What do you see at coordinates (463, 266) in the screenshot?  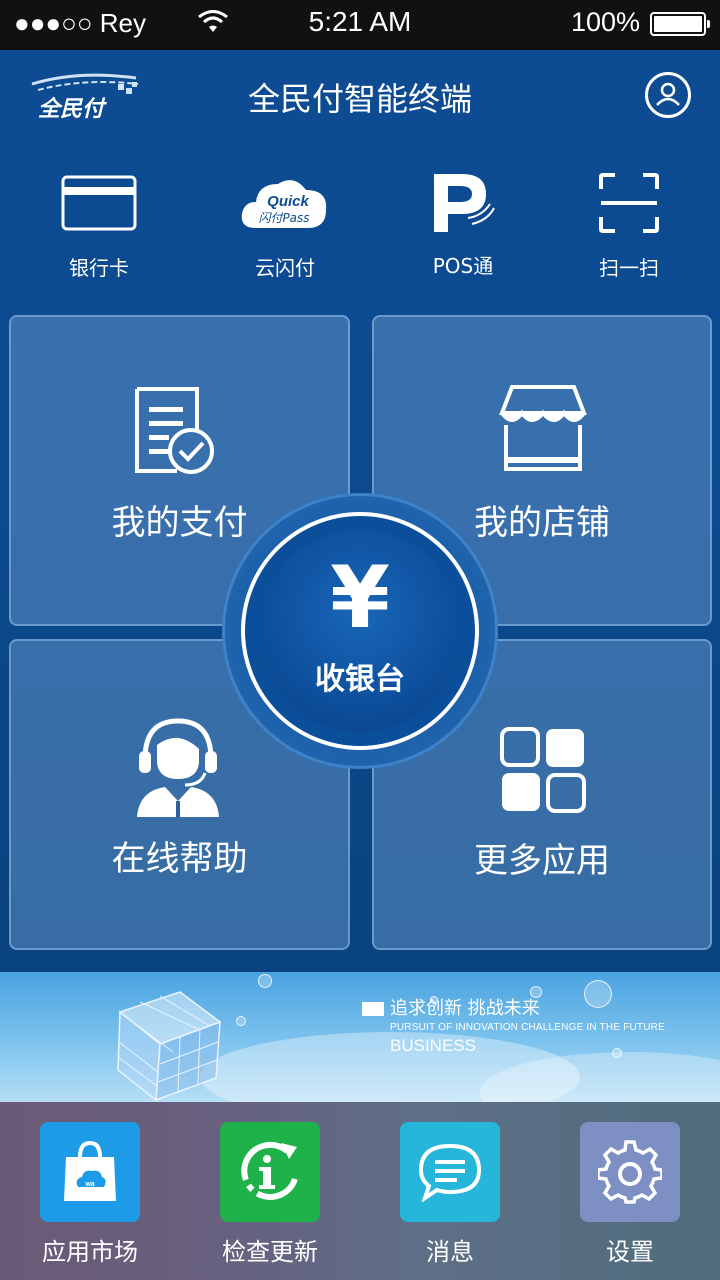 I see `quick-label: POS通` at bounding box center [463, 266].